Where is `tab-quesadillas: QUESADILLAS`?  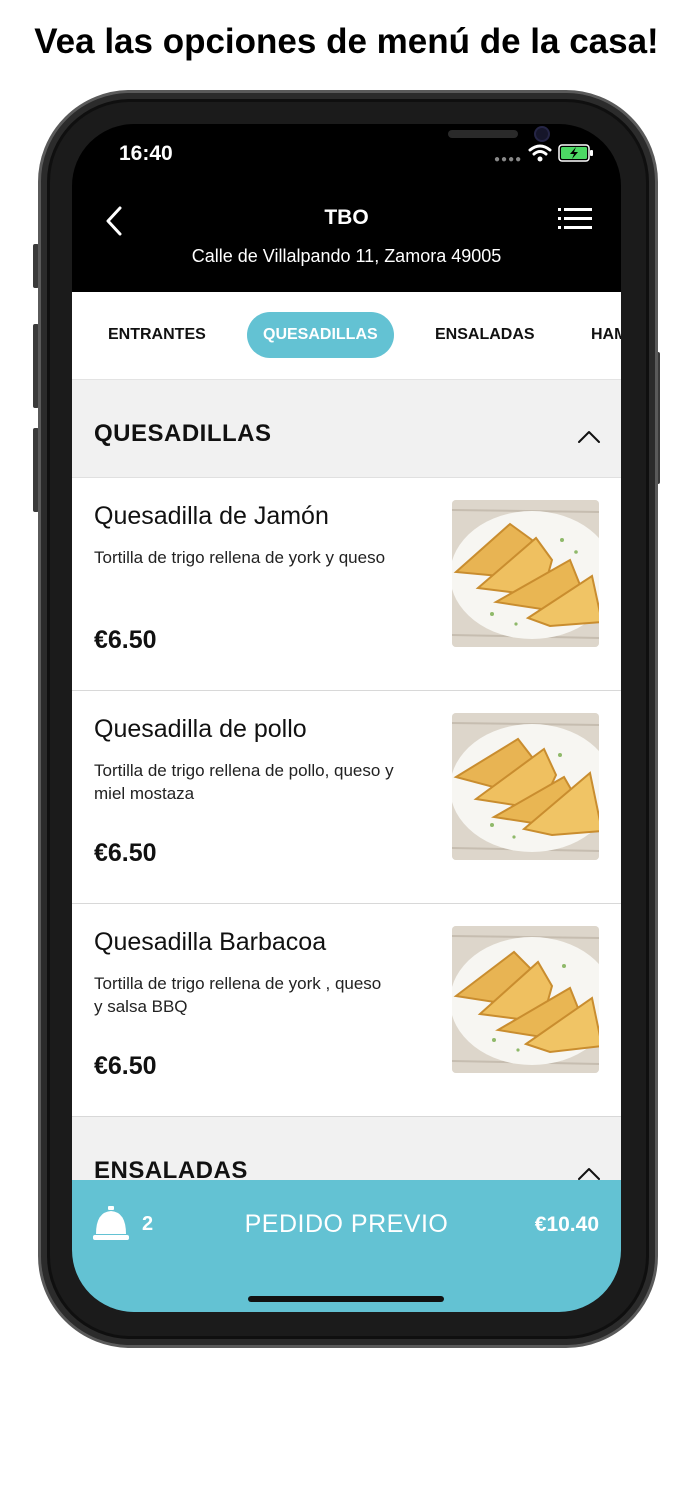
tab-quesadillas: QUESADILLAS is located at coordinates (320, 335).